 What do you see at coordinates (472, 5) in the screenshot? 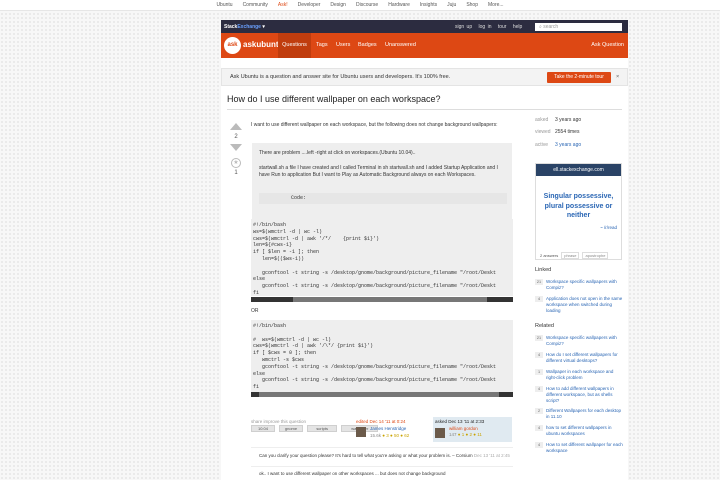
I see `topnav-item: Shop` at bounding box center [472, 5].